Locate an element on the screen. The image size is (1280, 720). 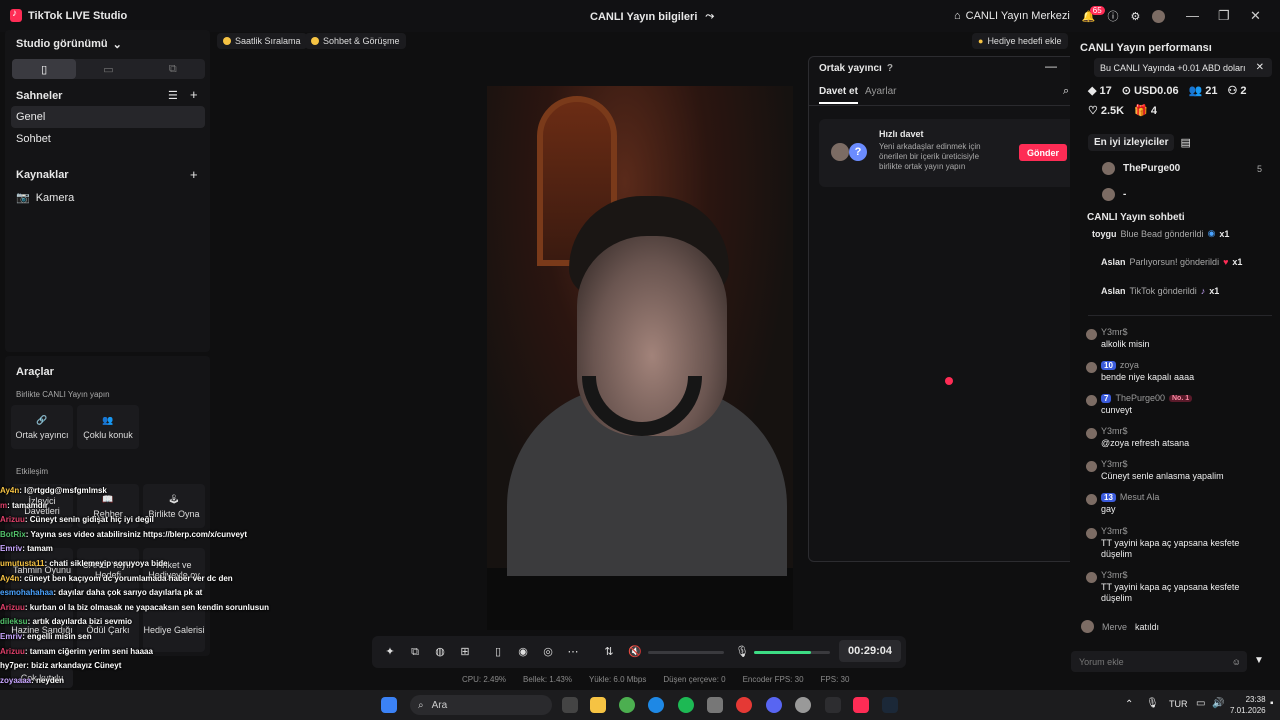
live-together-title: Birlikte CANLI Yayın yapın is located at coordinates (63, 394).